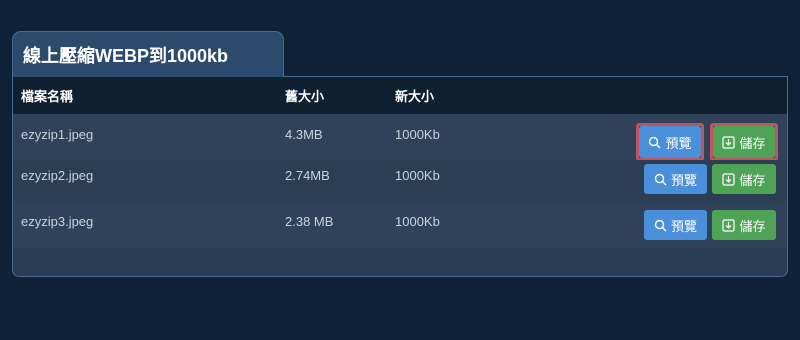  Describe the element at coordinates (126, 55) in the screenshot. I see `page-title: 線上壓縮WEBP到1000kb` at that location.